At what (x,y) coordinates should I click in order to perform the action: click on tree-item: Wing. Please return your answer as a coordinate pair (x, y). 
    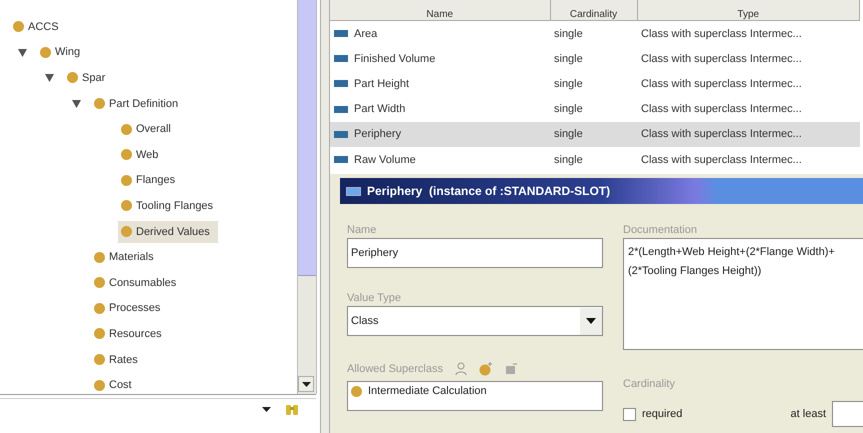
    Looking at the image, I should click on (62, 52).